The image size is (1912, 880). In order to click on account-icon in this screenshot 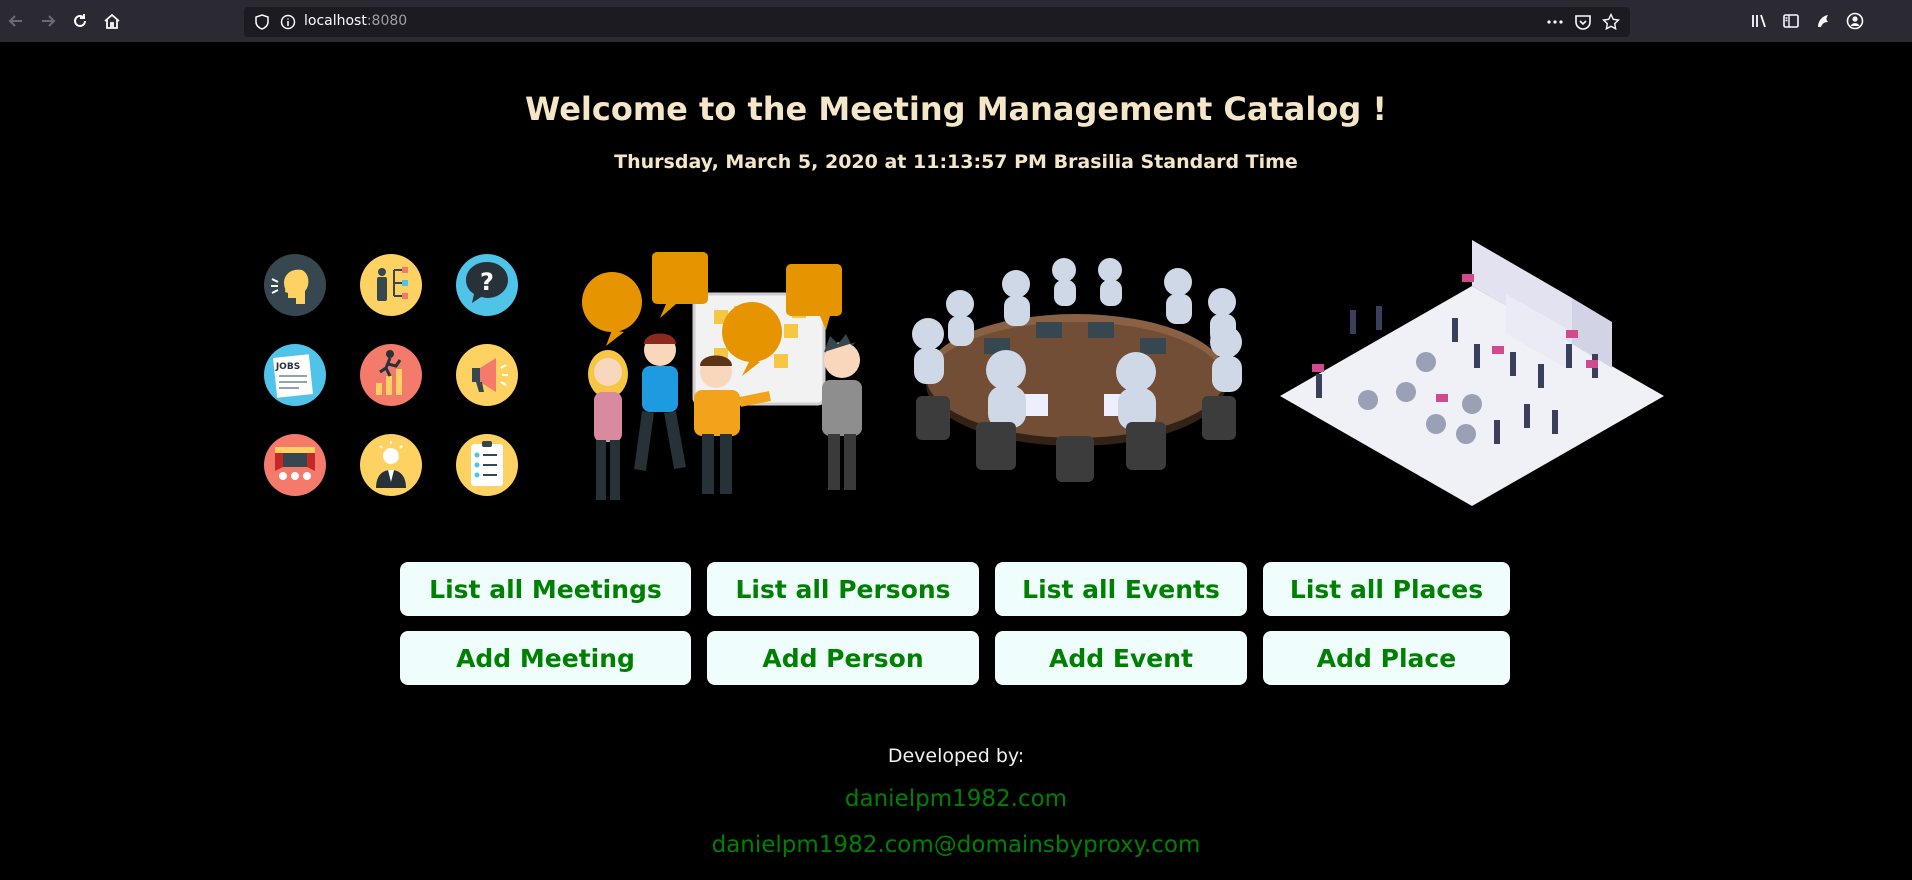, I will do `click(1855, 21)`.